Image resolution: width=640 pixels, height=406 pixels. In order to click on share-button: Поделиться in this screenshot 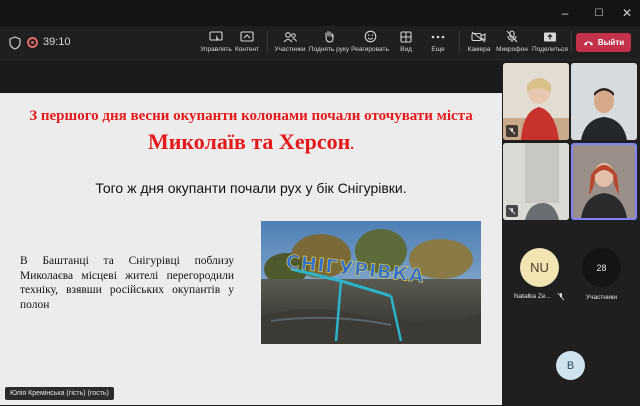, I will do `click(550, 43)`.